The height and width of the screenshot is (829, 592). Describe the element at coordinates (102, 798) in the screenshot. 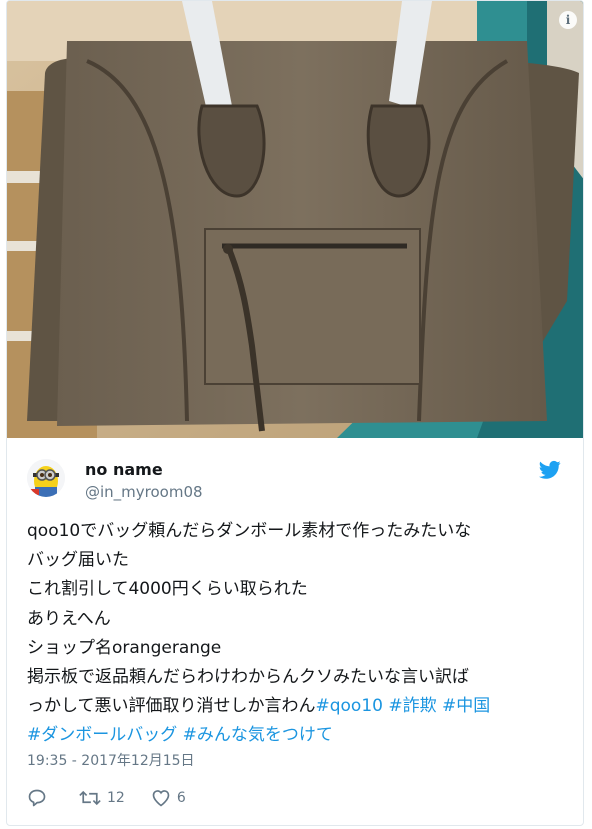

I see `retweet-button: 12` at that location.